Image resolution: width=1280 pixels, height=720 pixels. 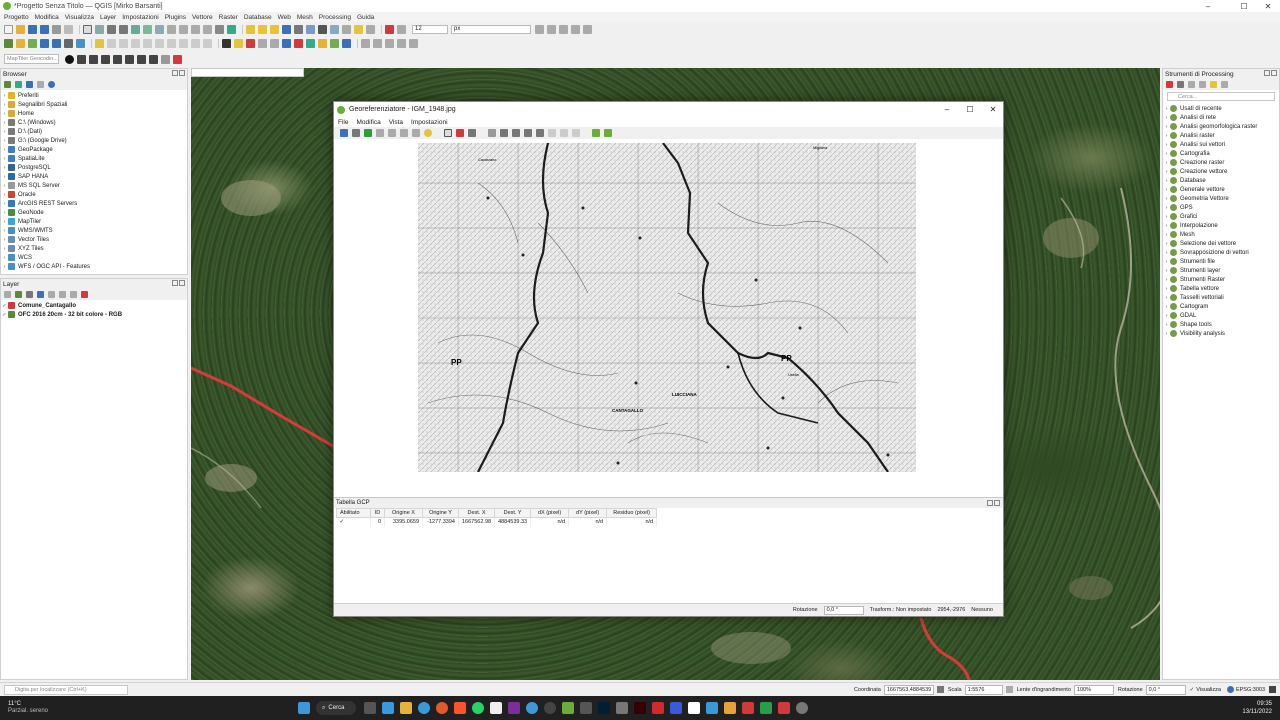 I want to click on annotation-icon, so click(x=358, y=29).